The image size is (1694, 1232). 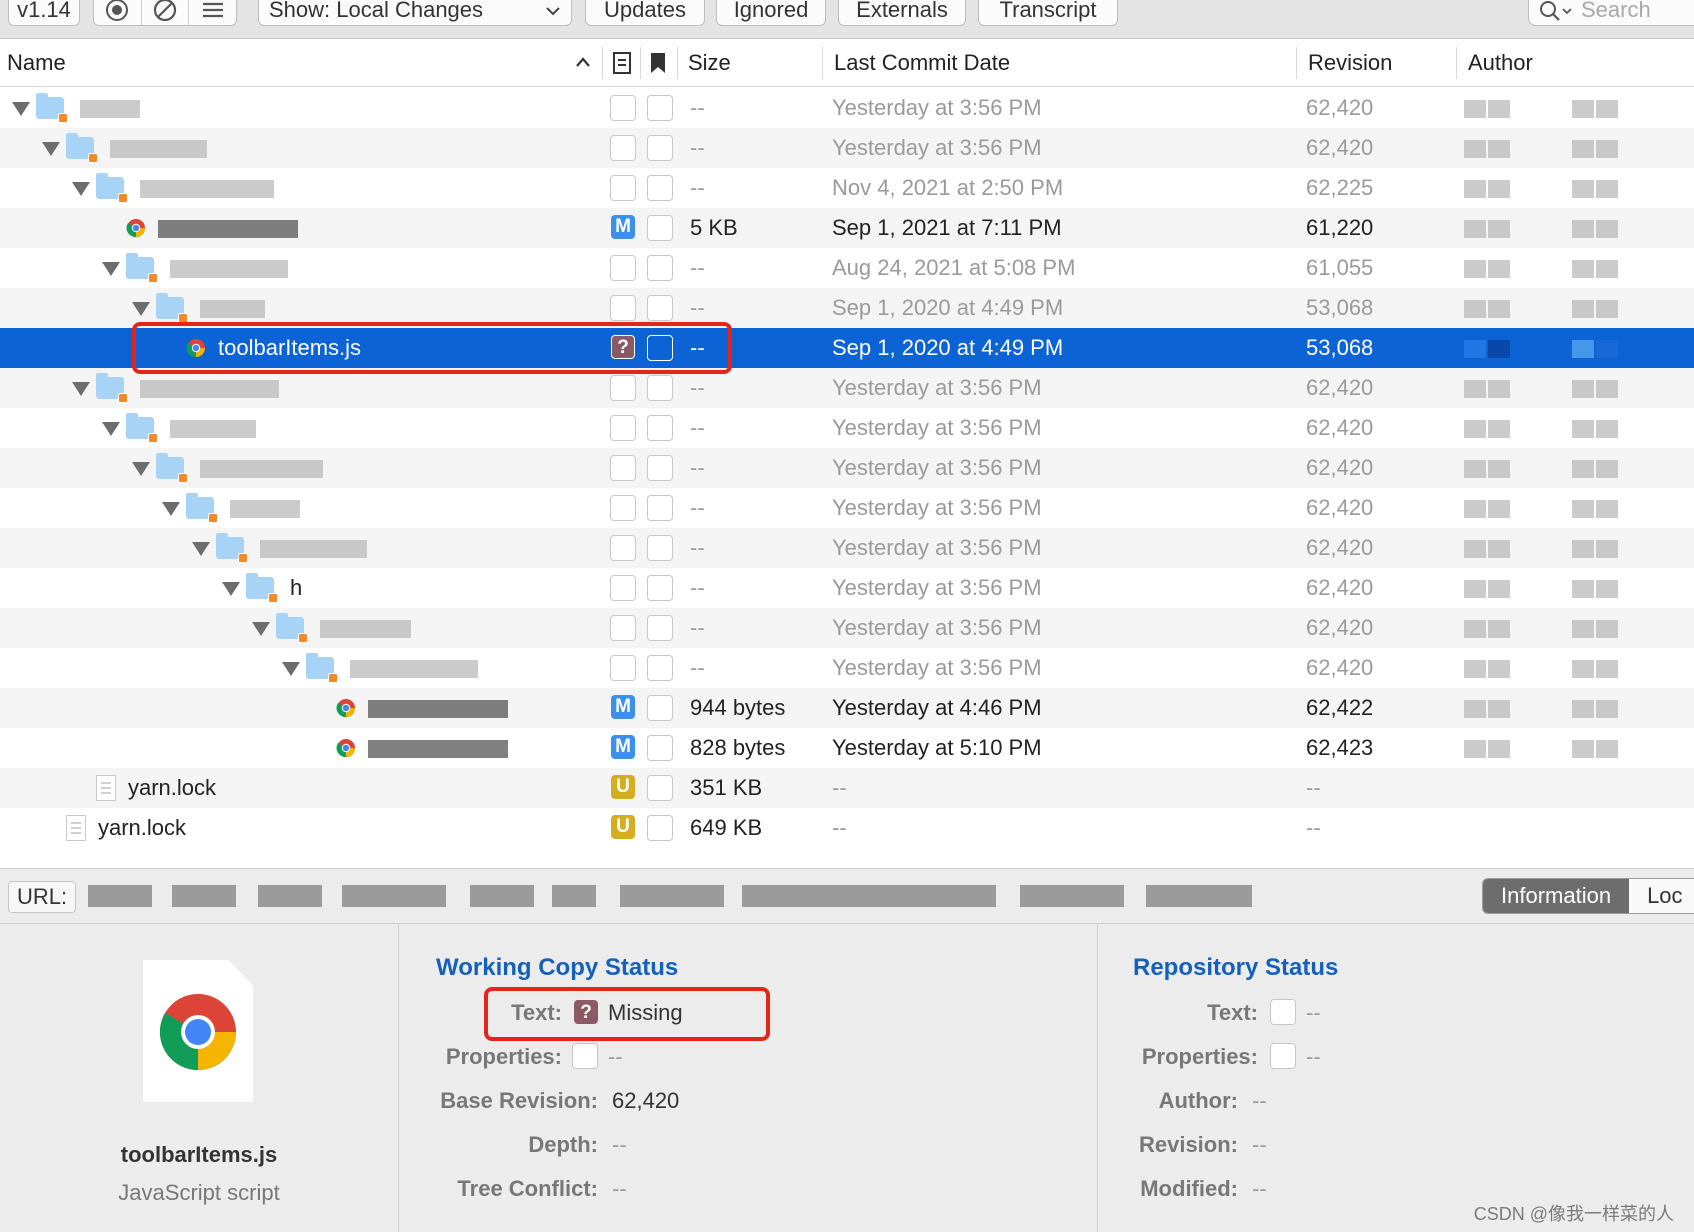 I want to click on updates-button: Updates, so click(x=645, y=13).